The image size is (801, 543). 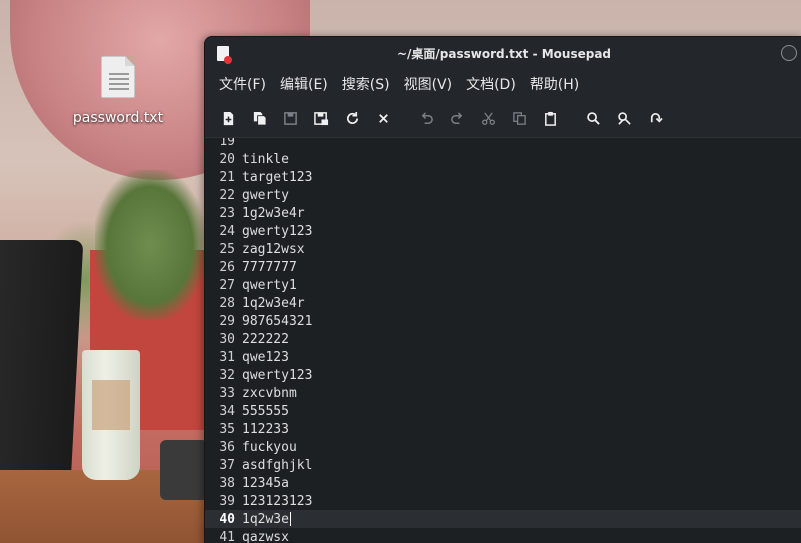 I want to click on line-text: 123123123, so click(x=275, y=501).